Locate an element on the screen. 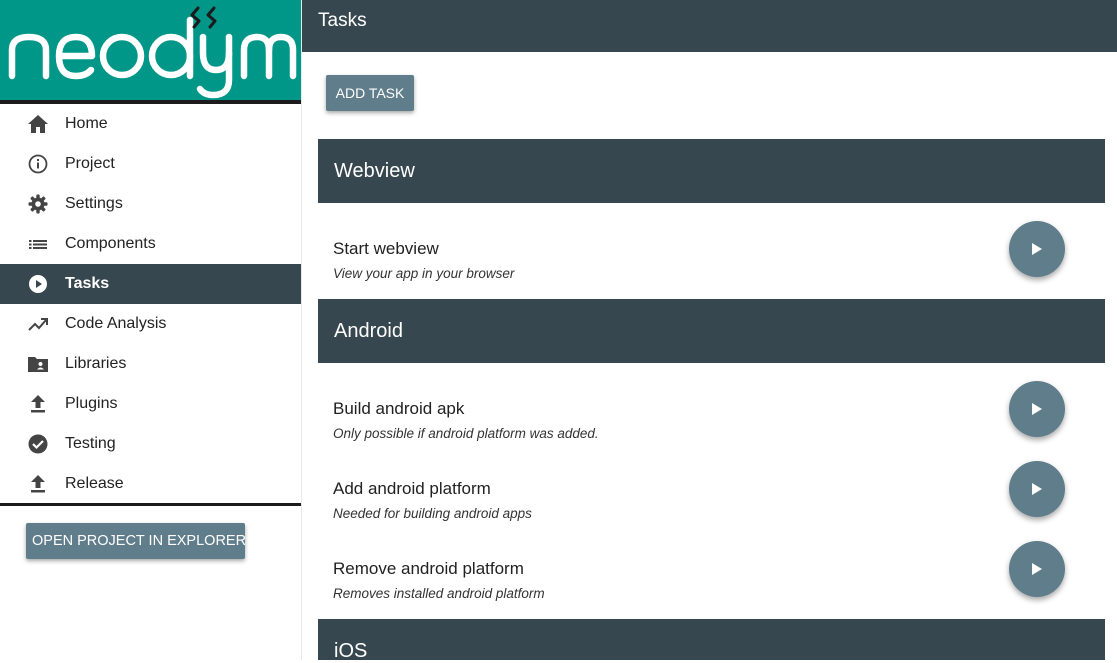  gear-icon is located at coordinates (38, 204).